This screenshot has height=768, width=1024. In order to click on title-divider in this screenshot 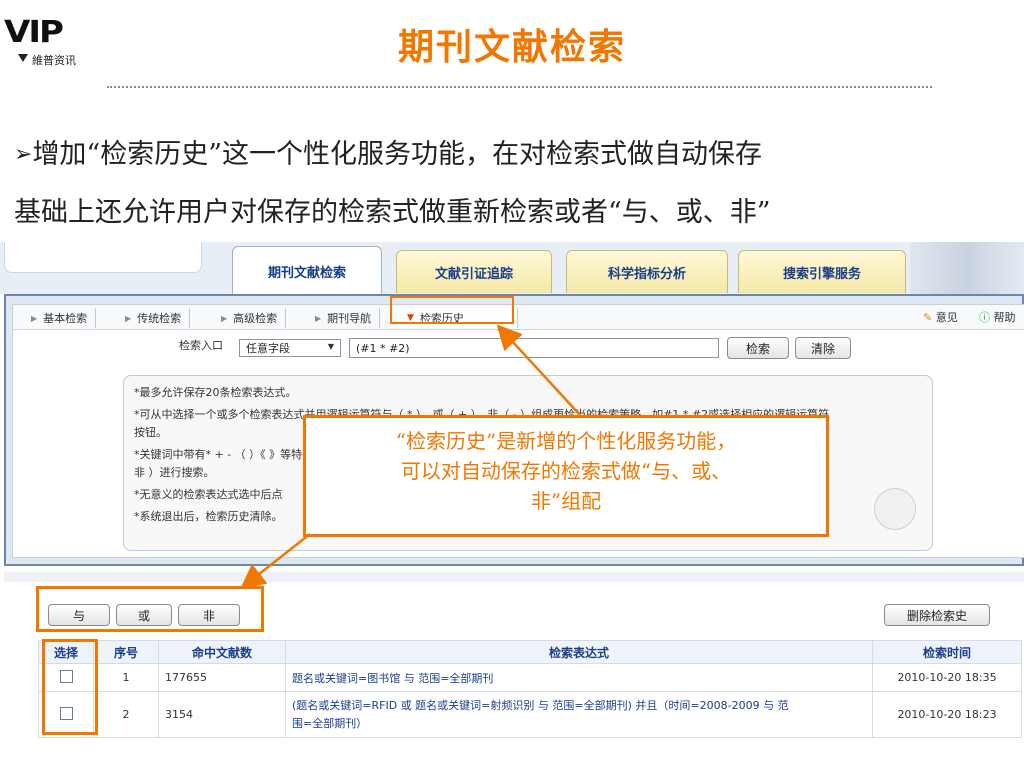, I will do `click(519, 87)`.